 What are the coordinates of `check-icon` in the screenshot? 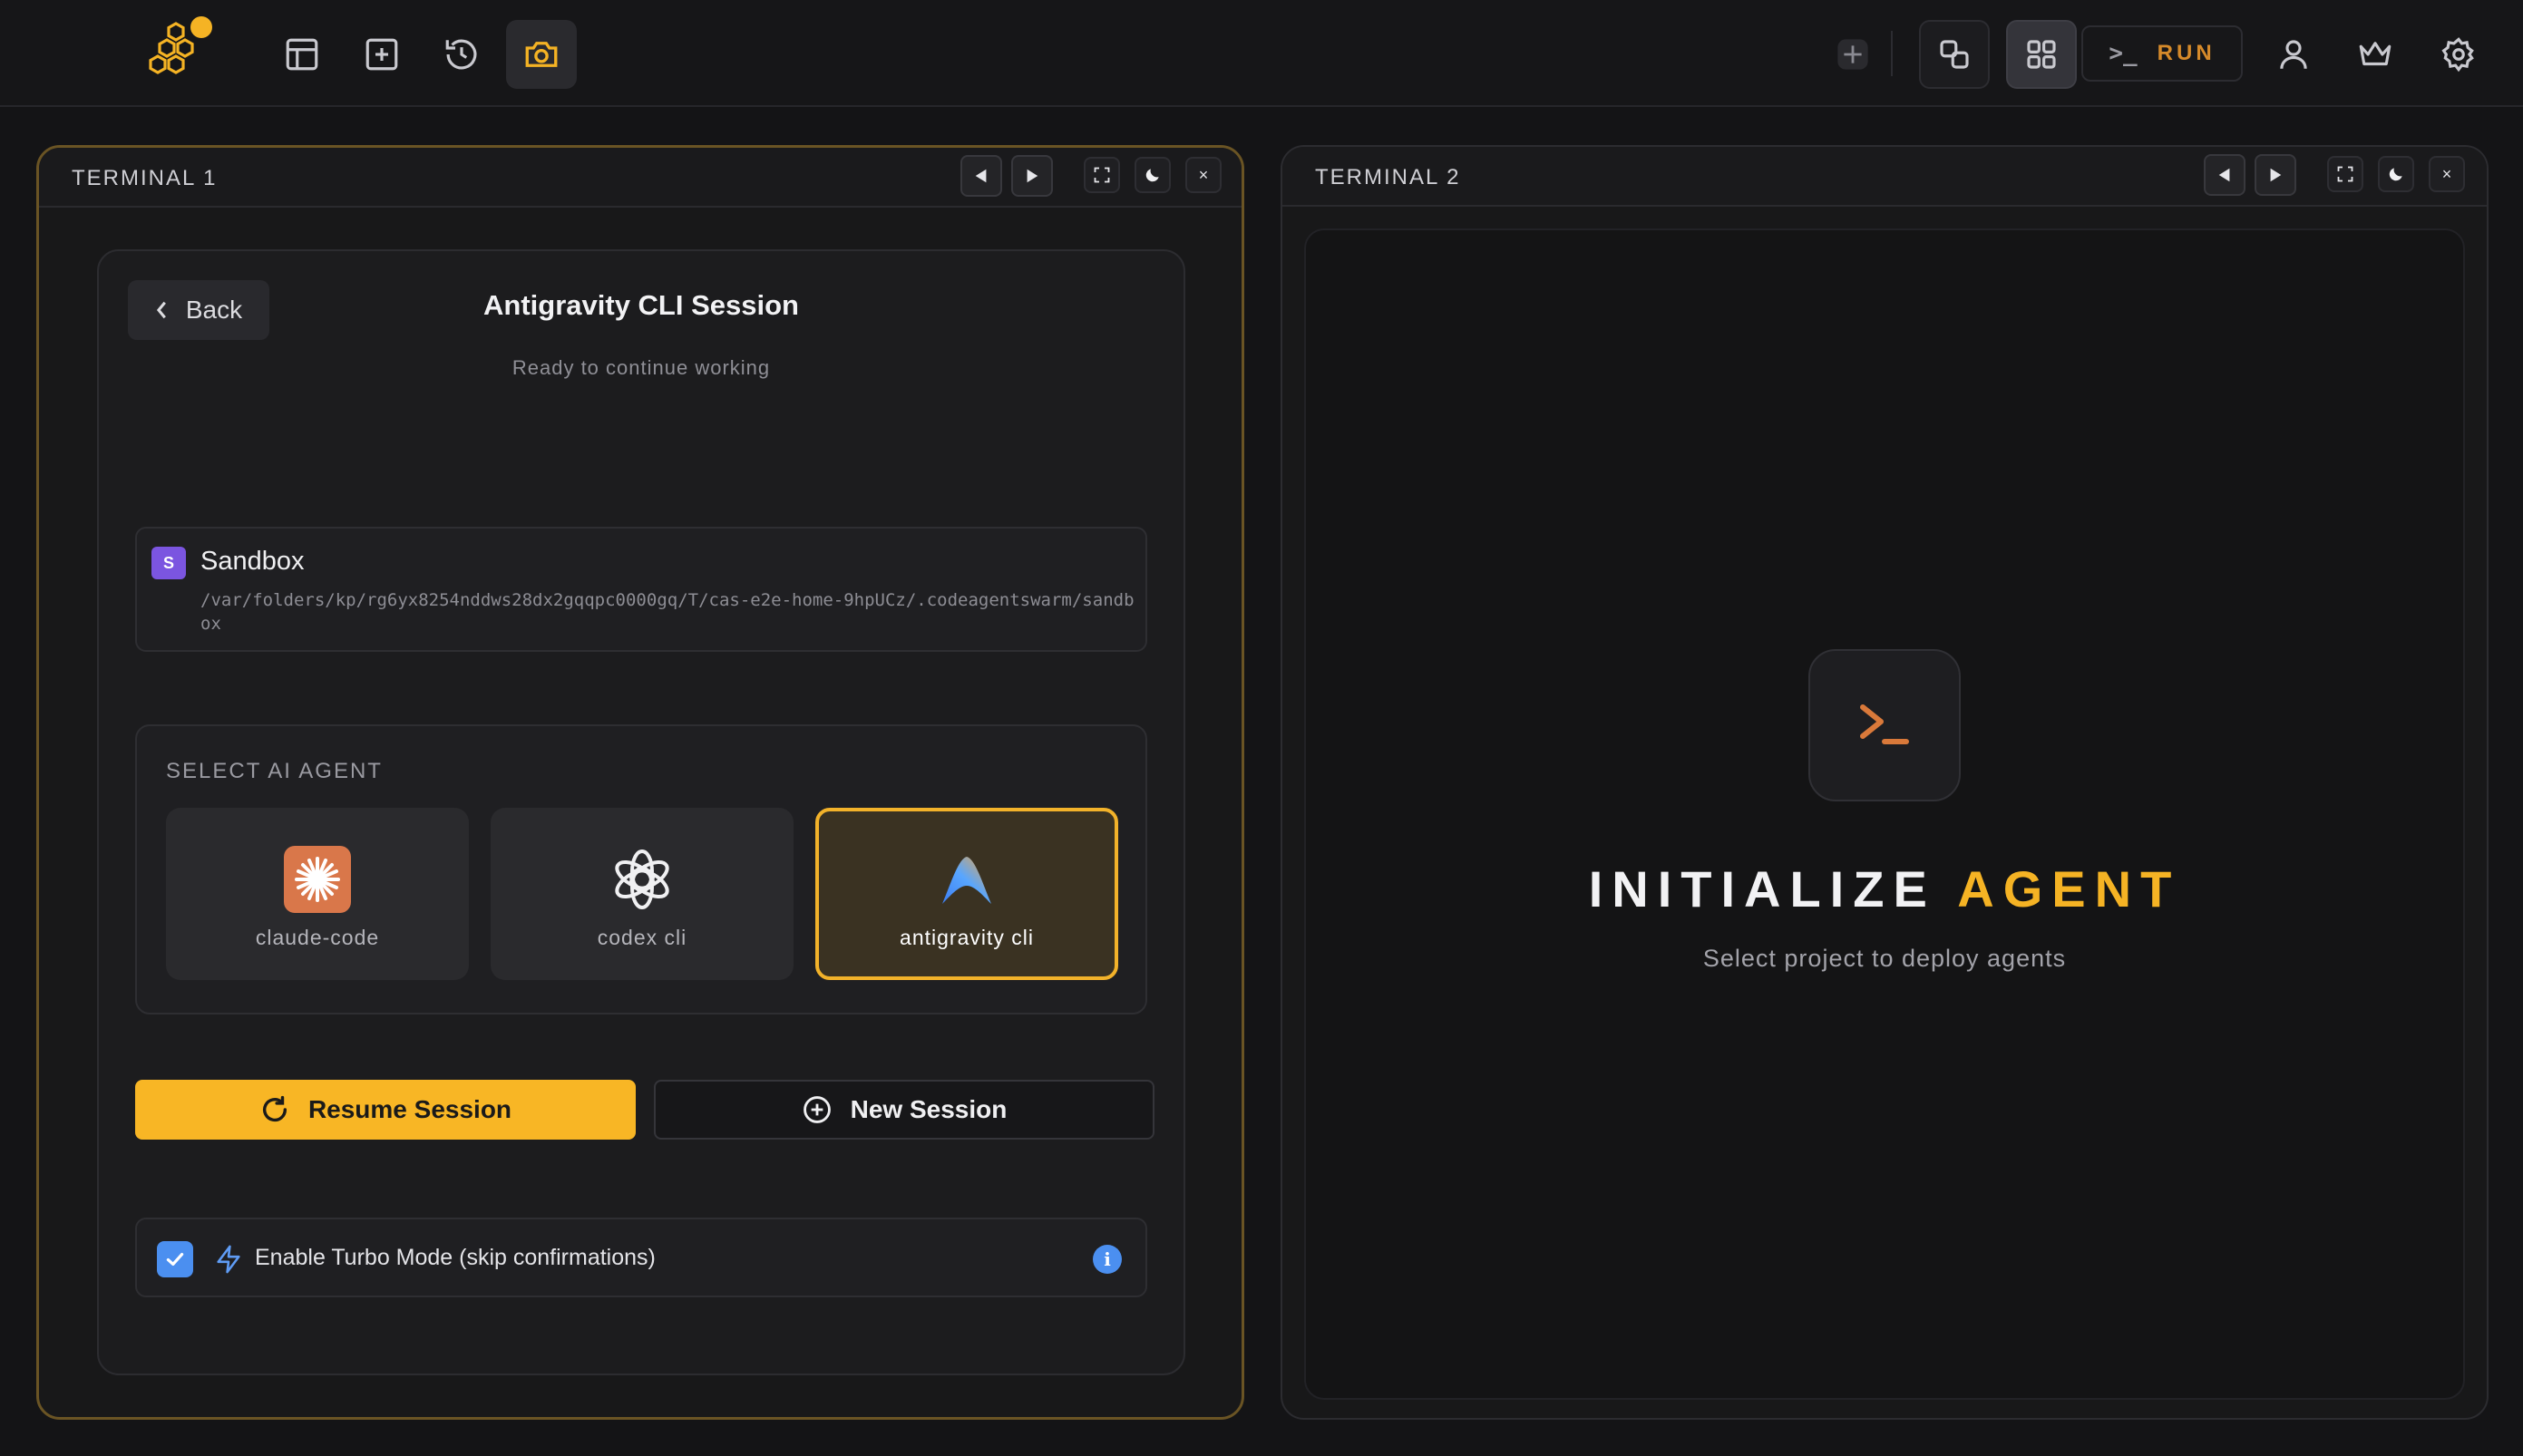 It's located at (175, 1259).